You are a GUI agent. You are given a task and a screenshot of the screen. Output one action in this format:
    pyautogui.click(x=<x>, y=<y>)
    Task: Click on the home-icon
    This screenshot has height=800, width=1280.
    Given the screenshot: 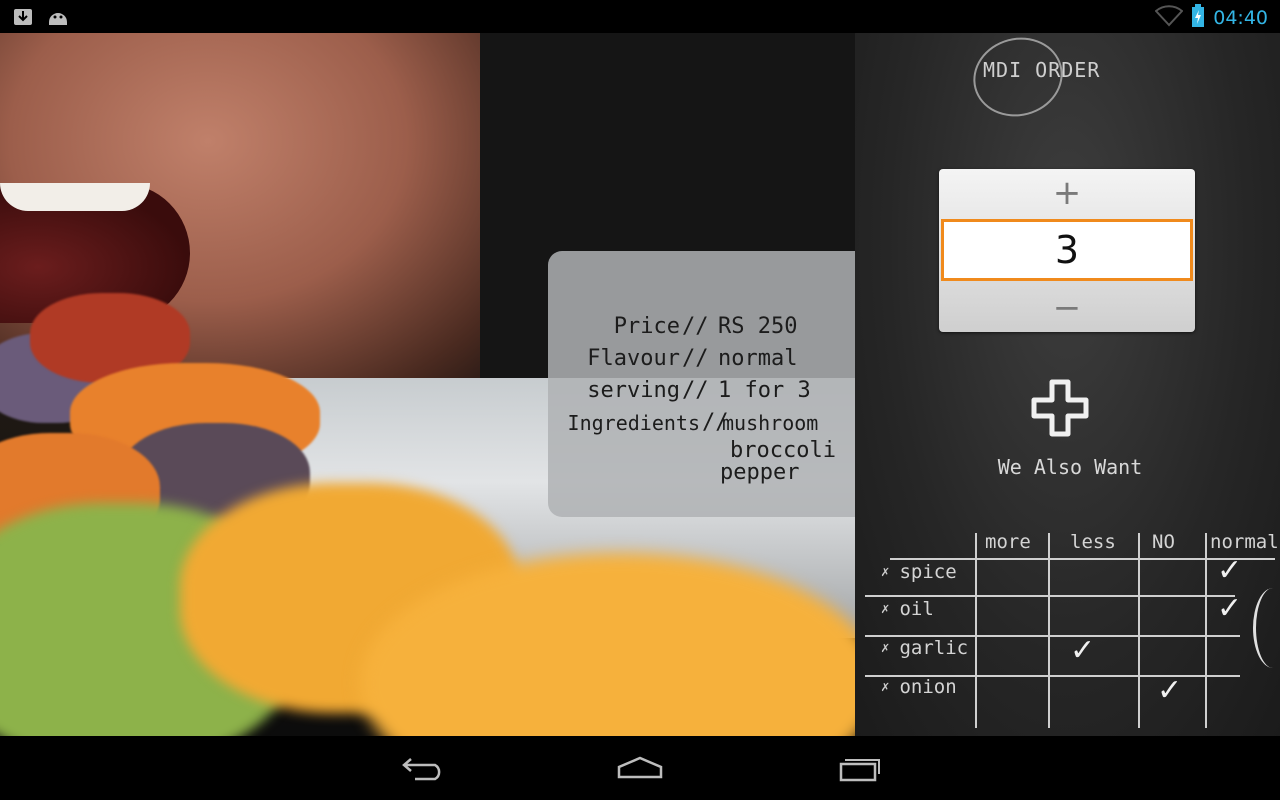 What is the action you would take?
    pyautogui.click(x=640, y=768)
    